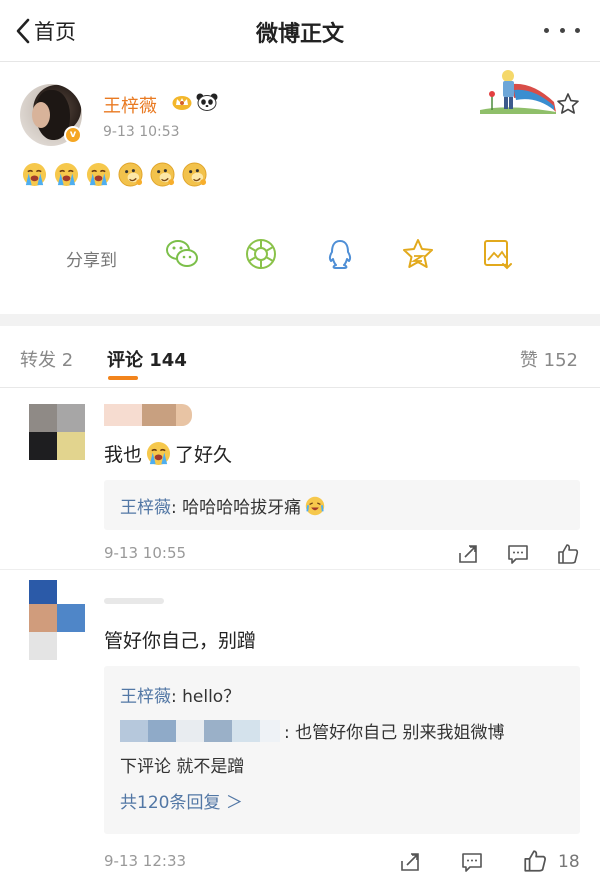 The image size is (600, 890). I want to click on reply-line: 王梓薇 : hello？, so click(180, 694).